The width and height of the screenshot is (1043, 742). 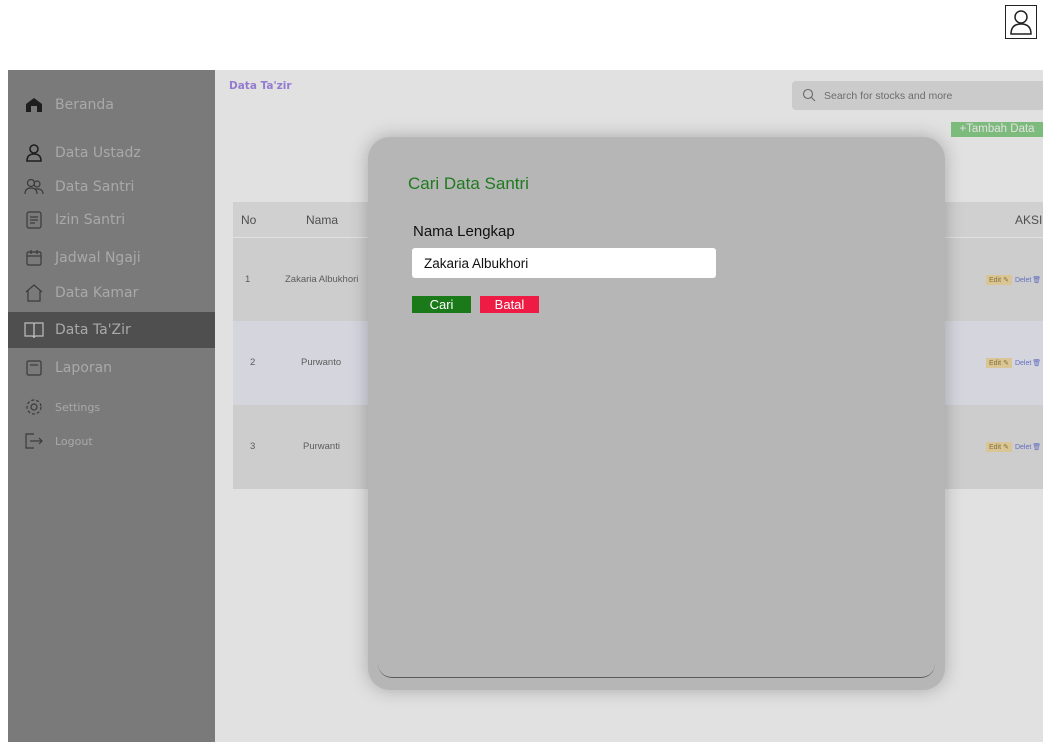 What do you see at coordinates (84, 105) in the screenshot?
I see `sidebar-item-label: Beranda` at bounding box center [84, 105].